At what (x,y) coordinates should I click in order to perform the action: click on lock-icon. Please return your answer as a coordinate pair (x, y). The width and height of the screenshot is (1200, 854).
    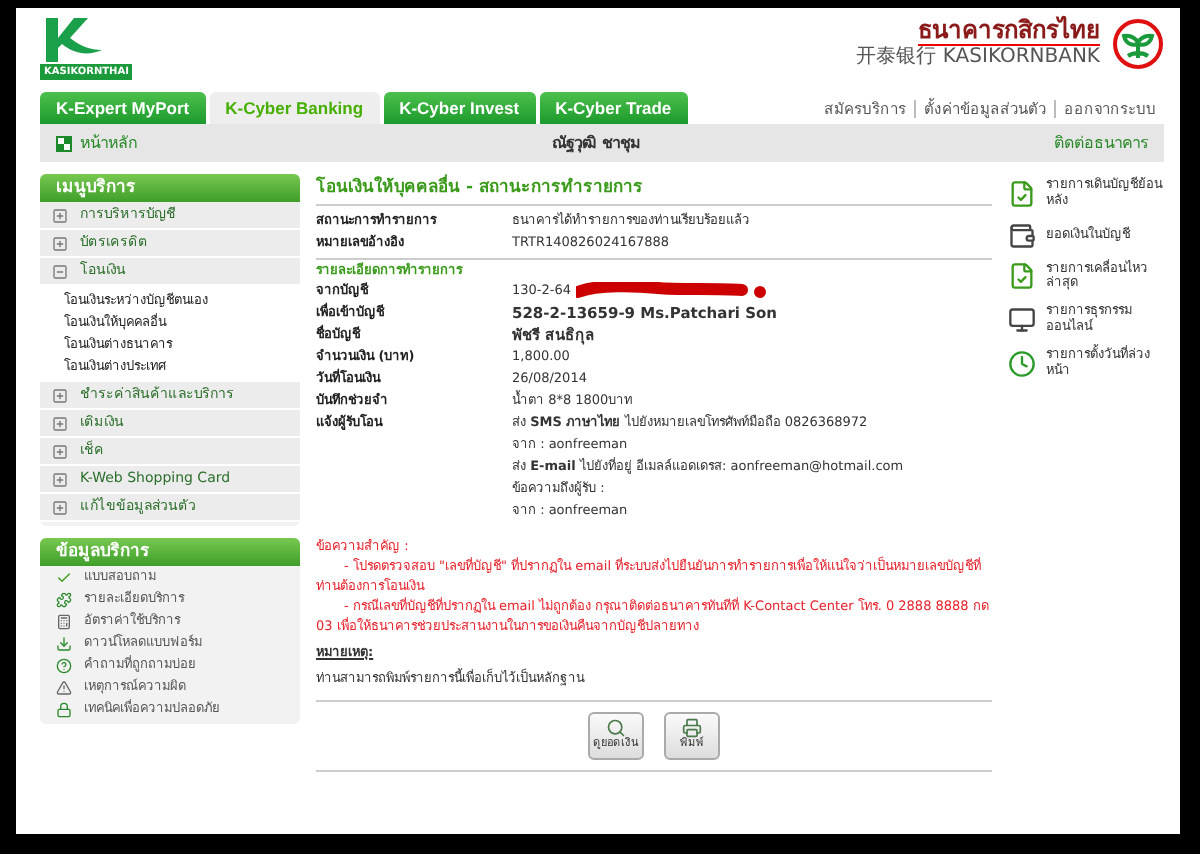
    Looking at the image, I should click on (64, 709).